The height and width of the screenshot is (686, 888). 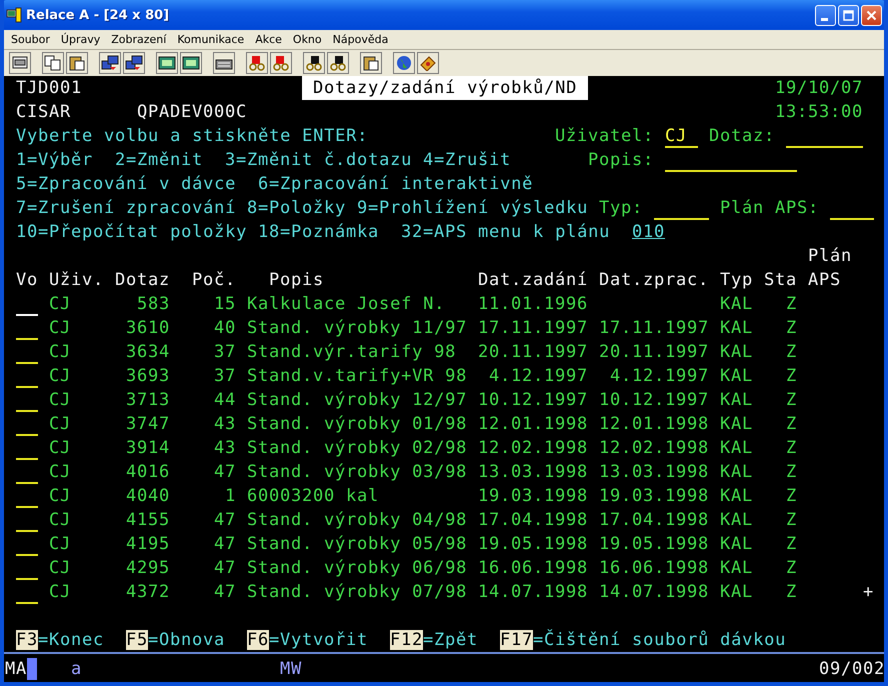 What do you see at coordinates (53, 63) in the screenshot?
I see `copy-icon` at bounding box center [53, 63].